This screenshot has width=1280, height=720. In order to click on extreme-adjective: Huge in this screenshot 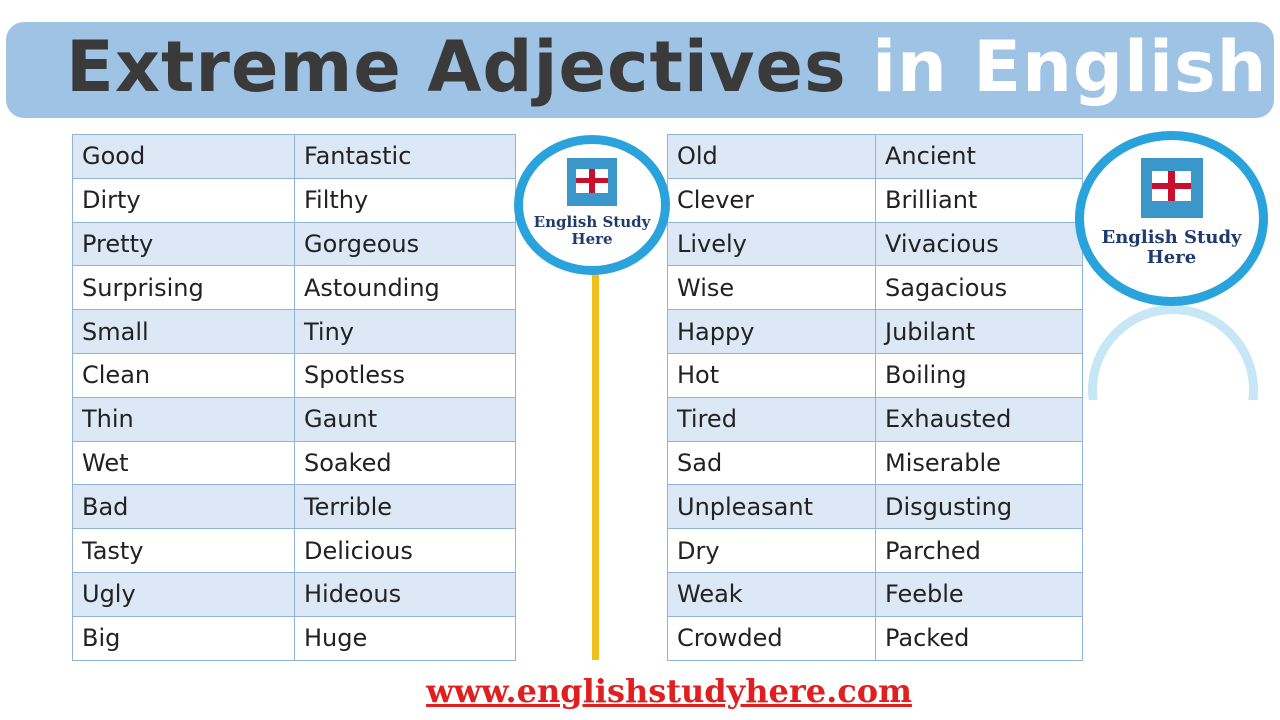, I will do `click(405, 638)`.